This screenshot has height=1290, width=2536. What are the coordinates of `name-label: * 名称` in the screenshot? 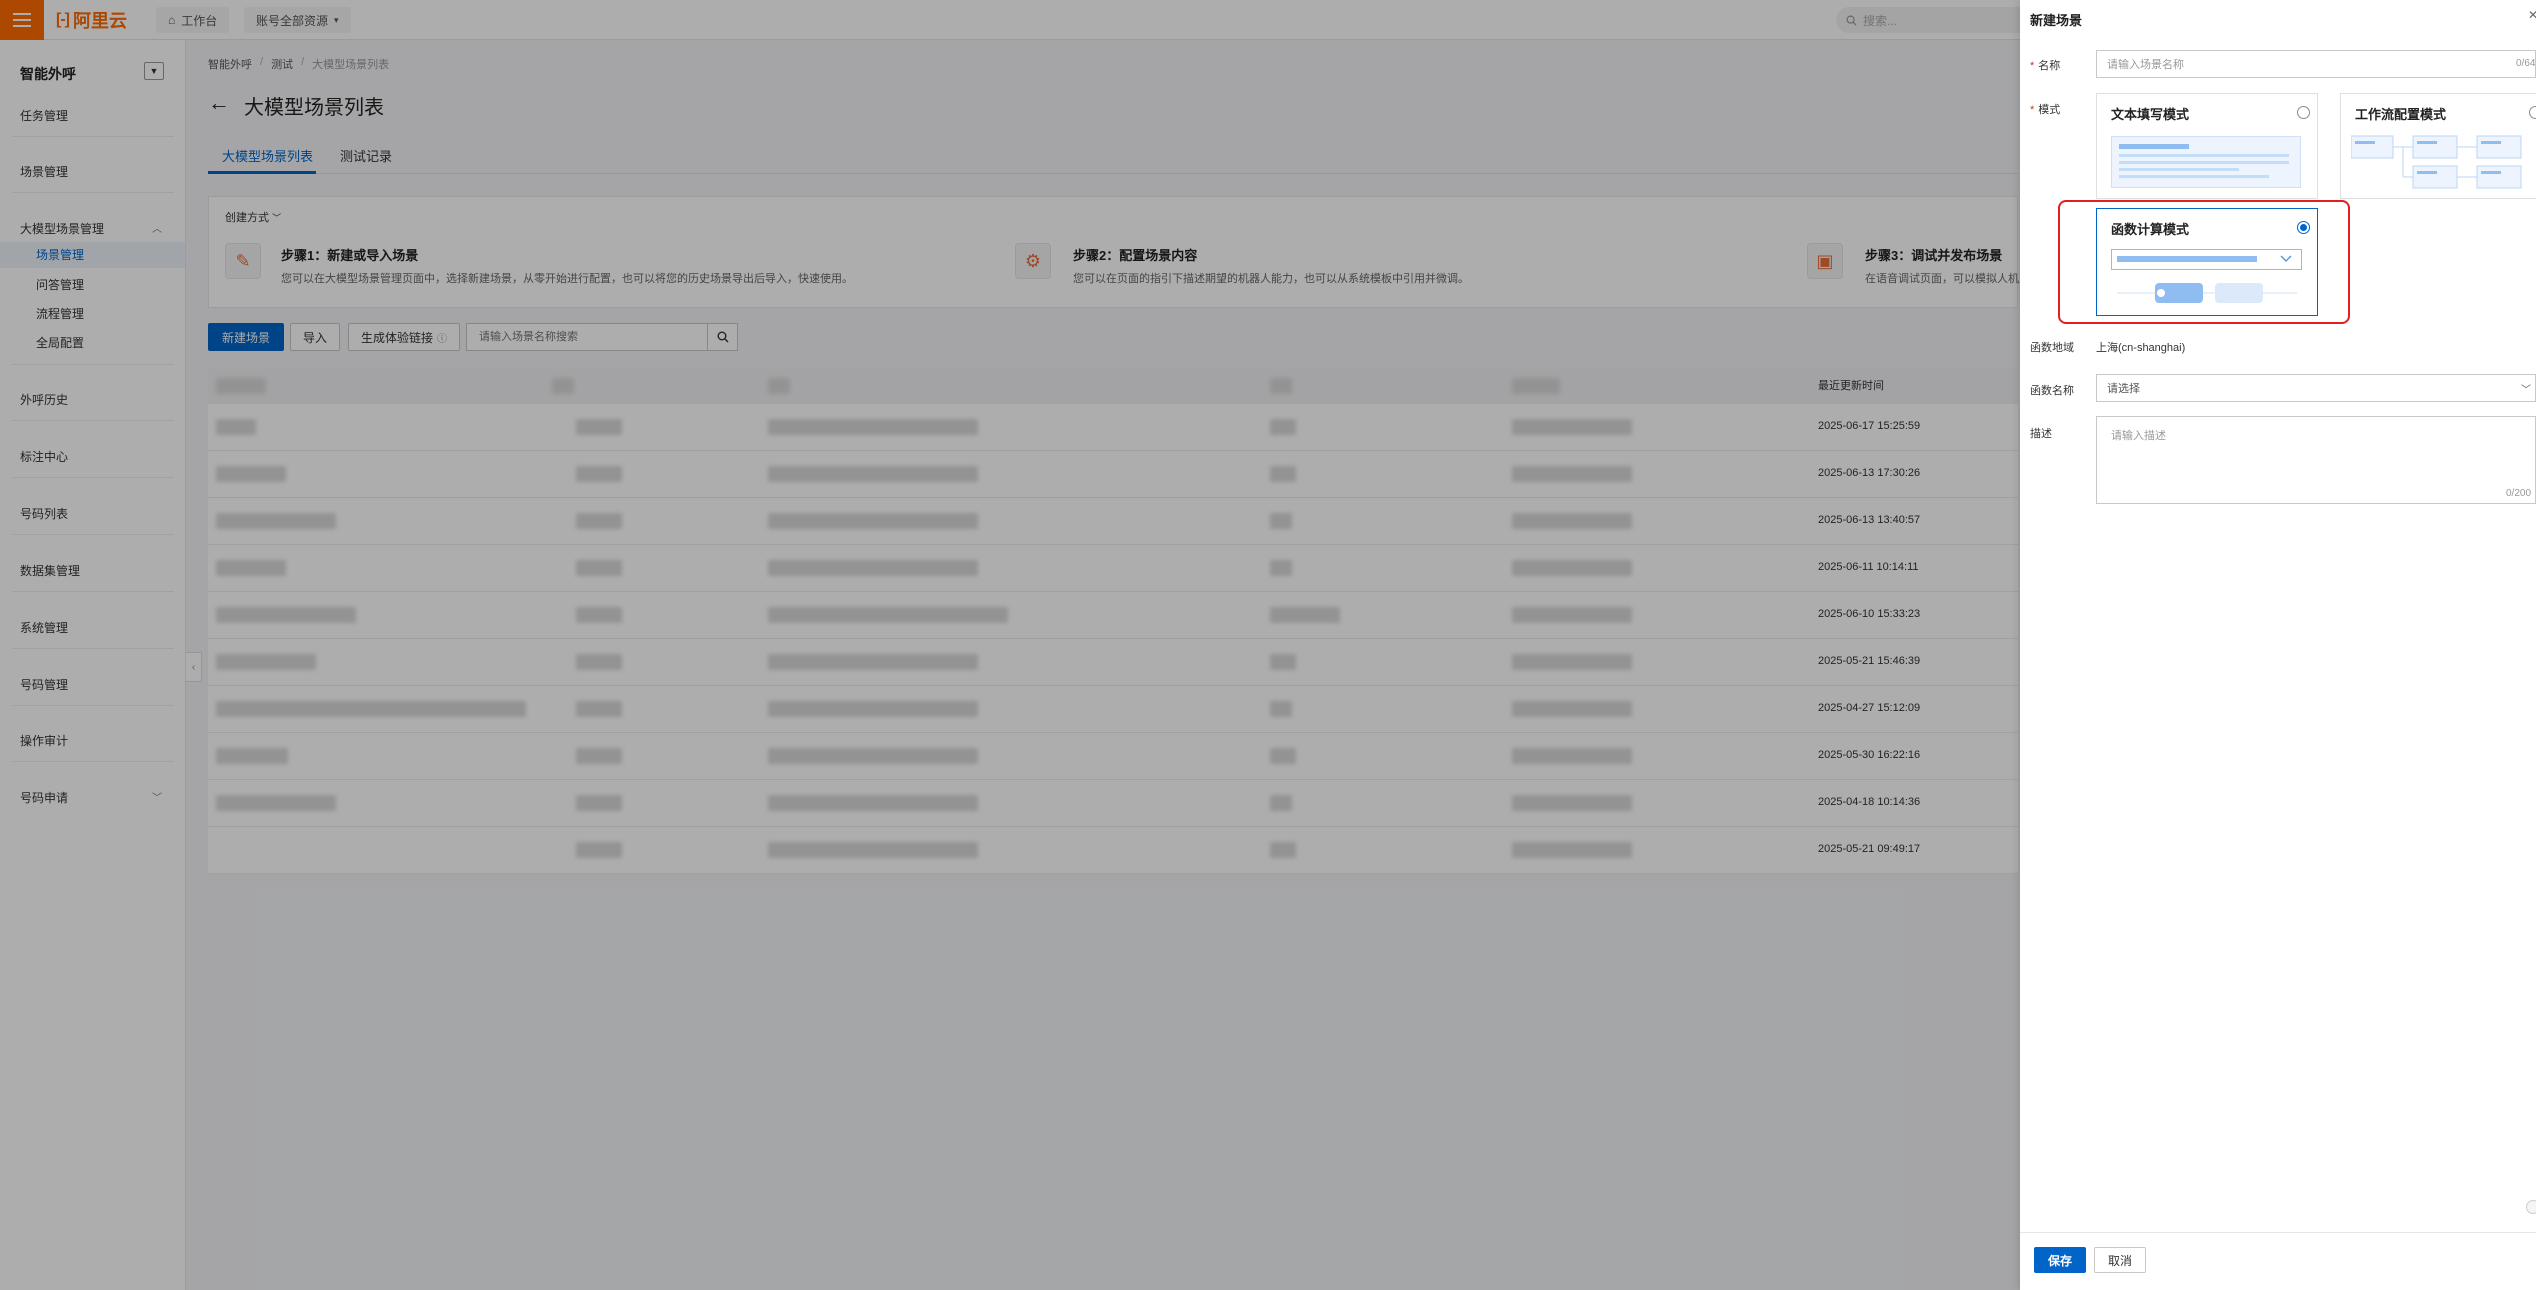 It's located at (2045, 65).